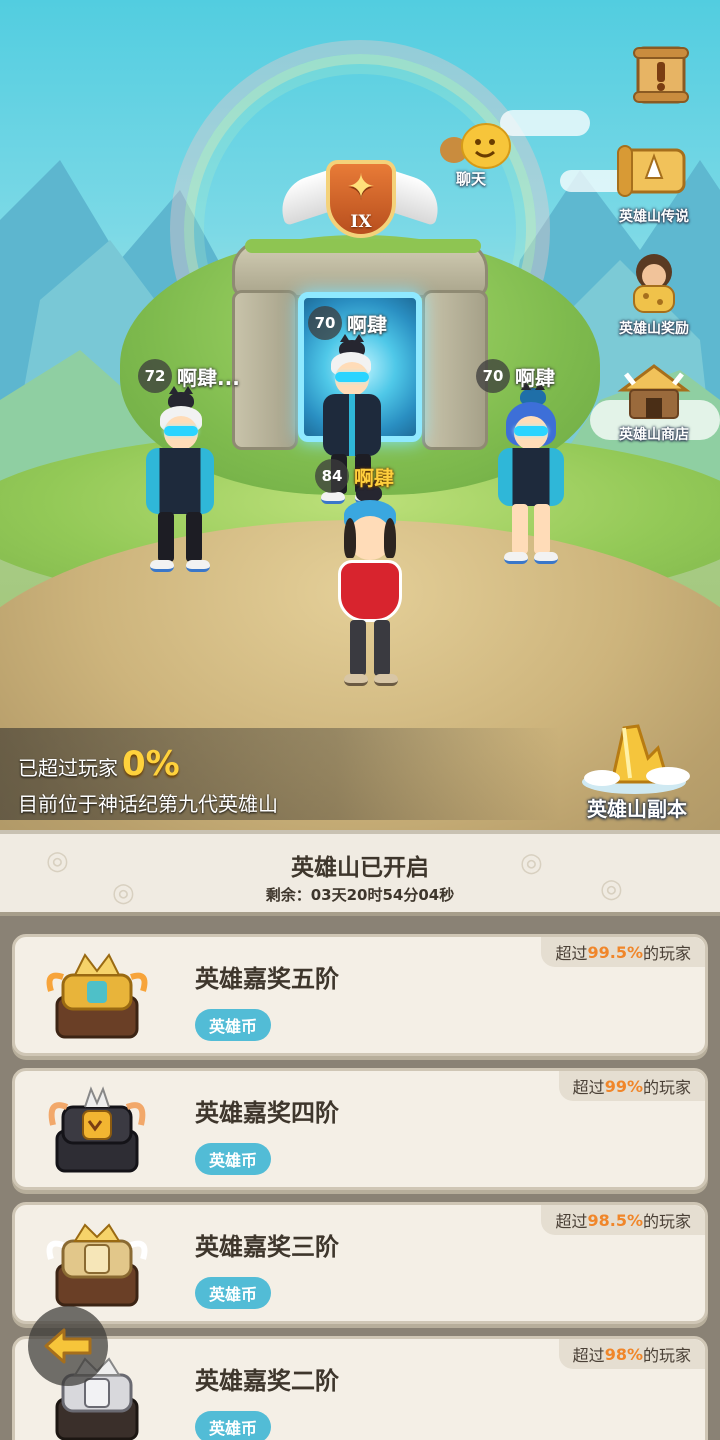  Describe the element at coordinates (360, 1263) in the screenshot. I see `reward-card: 超过 98.5% 的玩家 英雄嘉奖三阶 英雄币` at that location.